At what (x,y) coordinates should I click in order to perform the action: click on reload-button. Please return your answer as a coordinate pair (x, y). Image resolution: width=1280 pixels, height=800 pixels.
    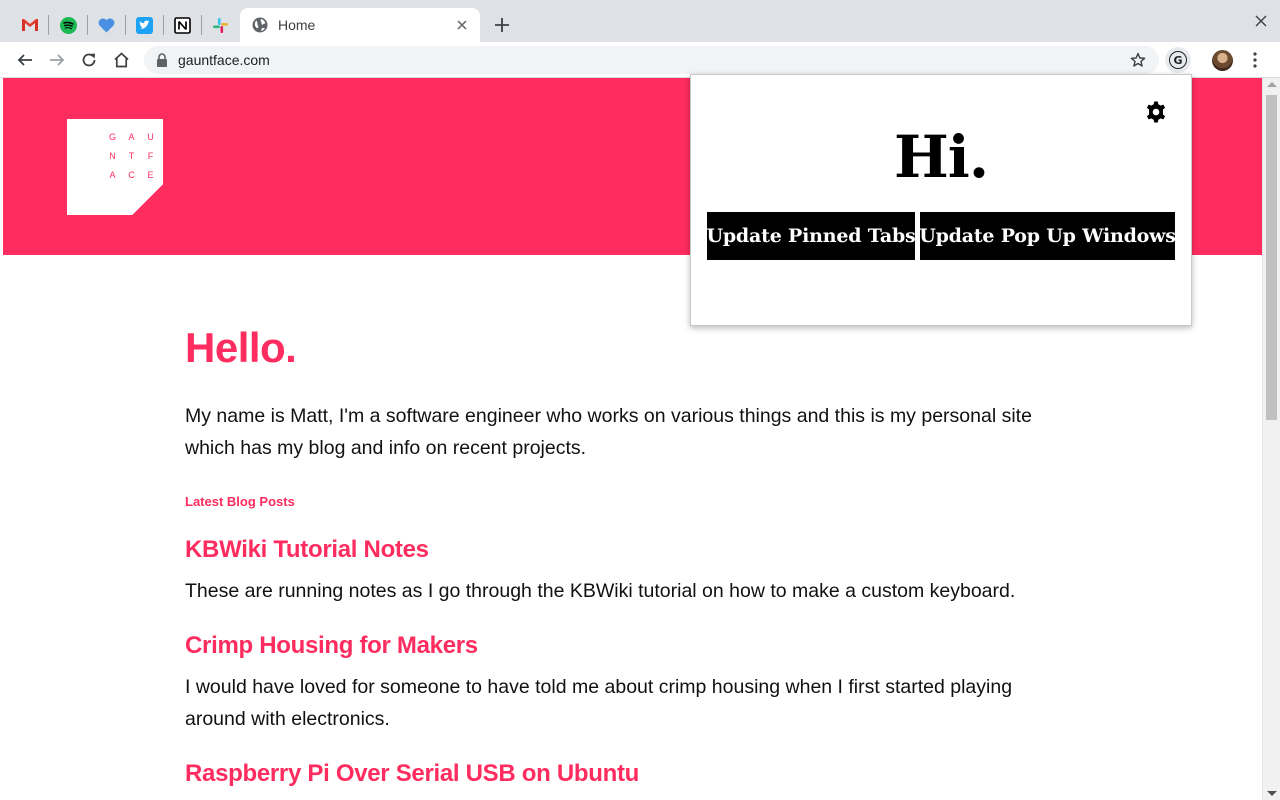
    Looking at the image, I should click on (89, 60).